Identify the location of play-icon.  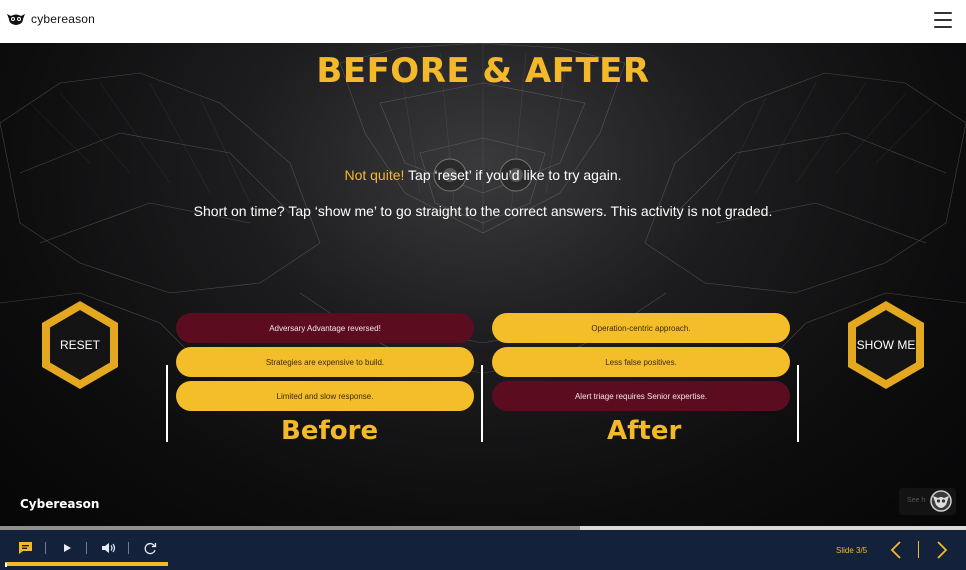
(67, 548).